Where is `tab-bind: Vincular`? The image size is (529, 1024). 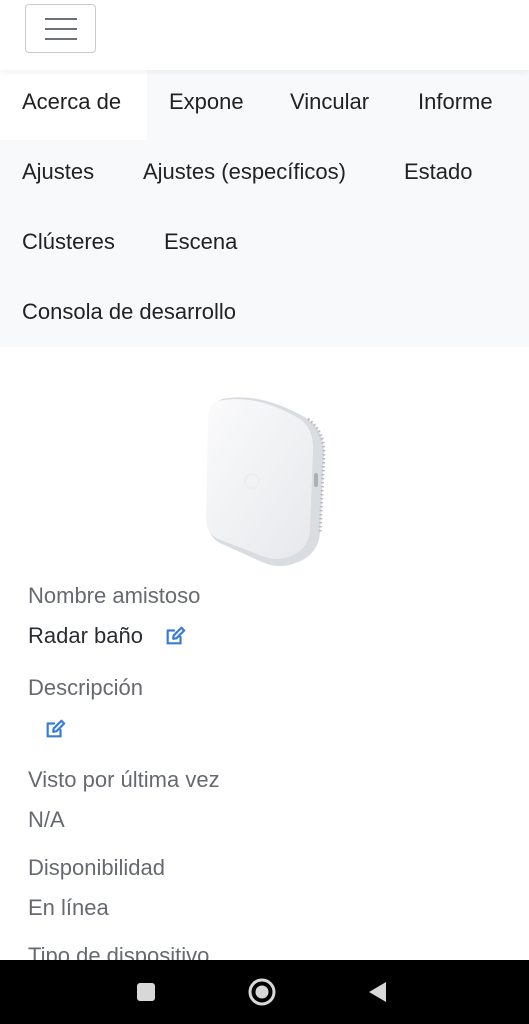 tab-bind: Vincular is located at coordinates (329, 105).